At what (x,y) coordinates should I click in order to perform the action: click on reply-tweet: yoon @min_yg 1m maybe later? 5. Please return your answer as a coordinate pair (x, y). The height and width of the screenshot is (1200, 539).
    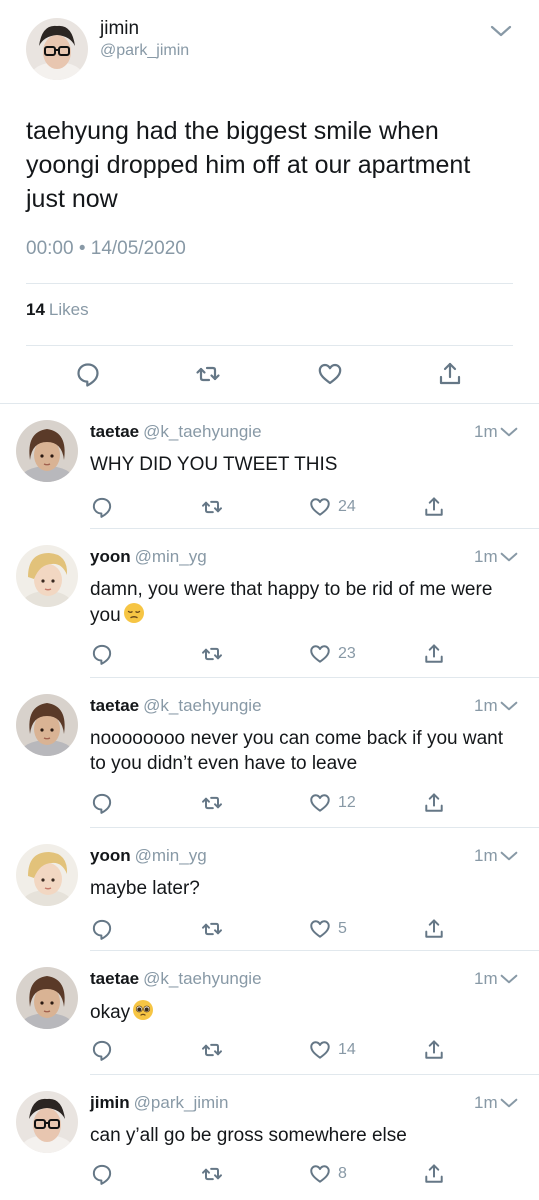
    Looking at the image, I should click on (269, 889).